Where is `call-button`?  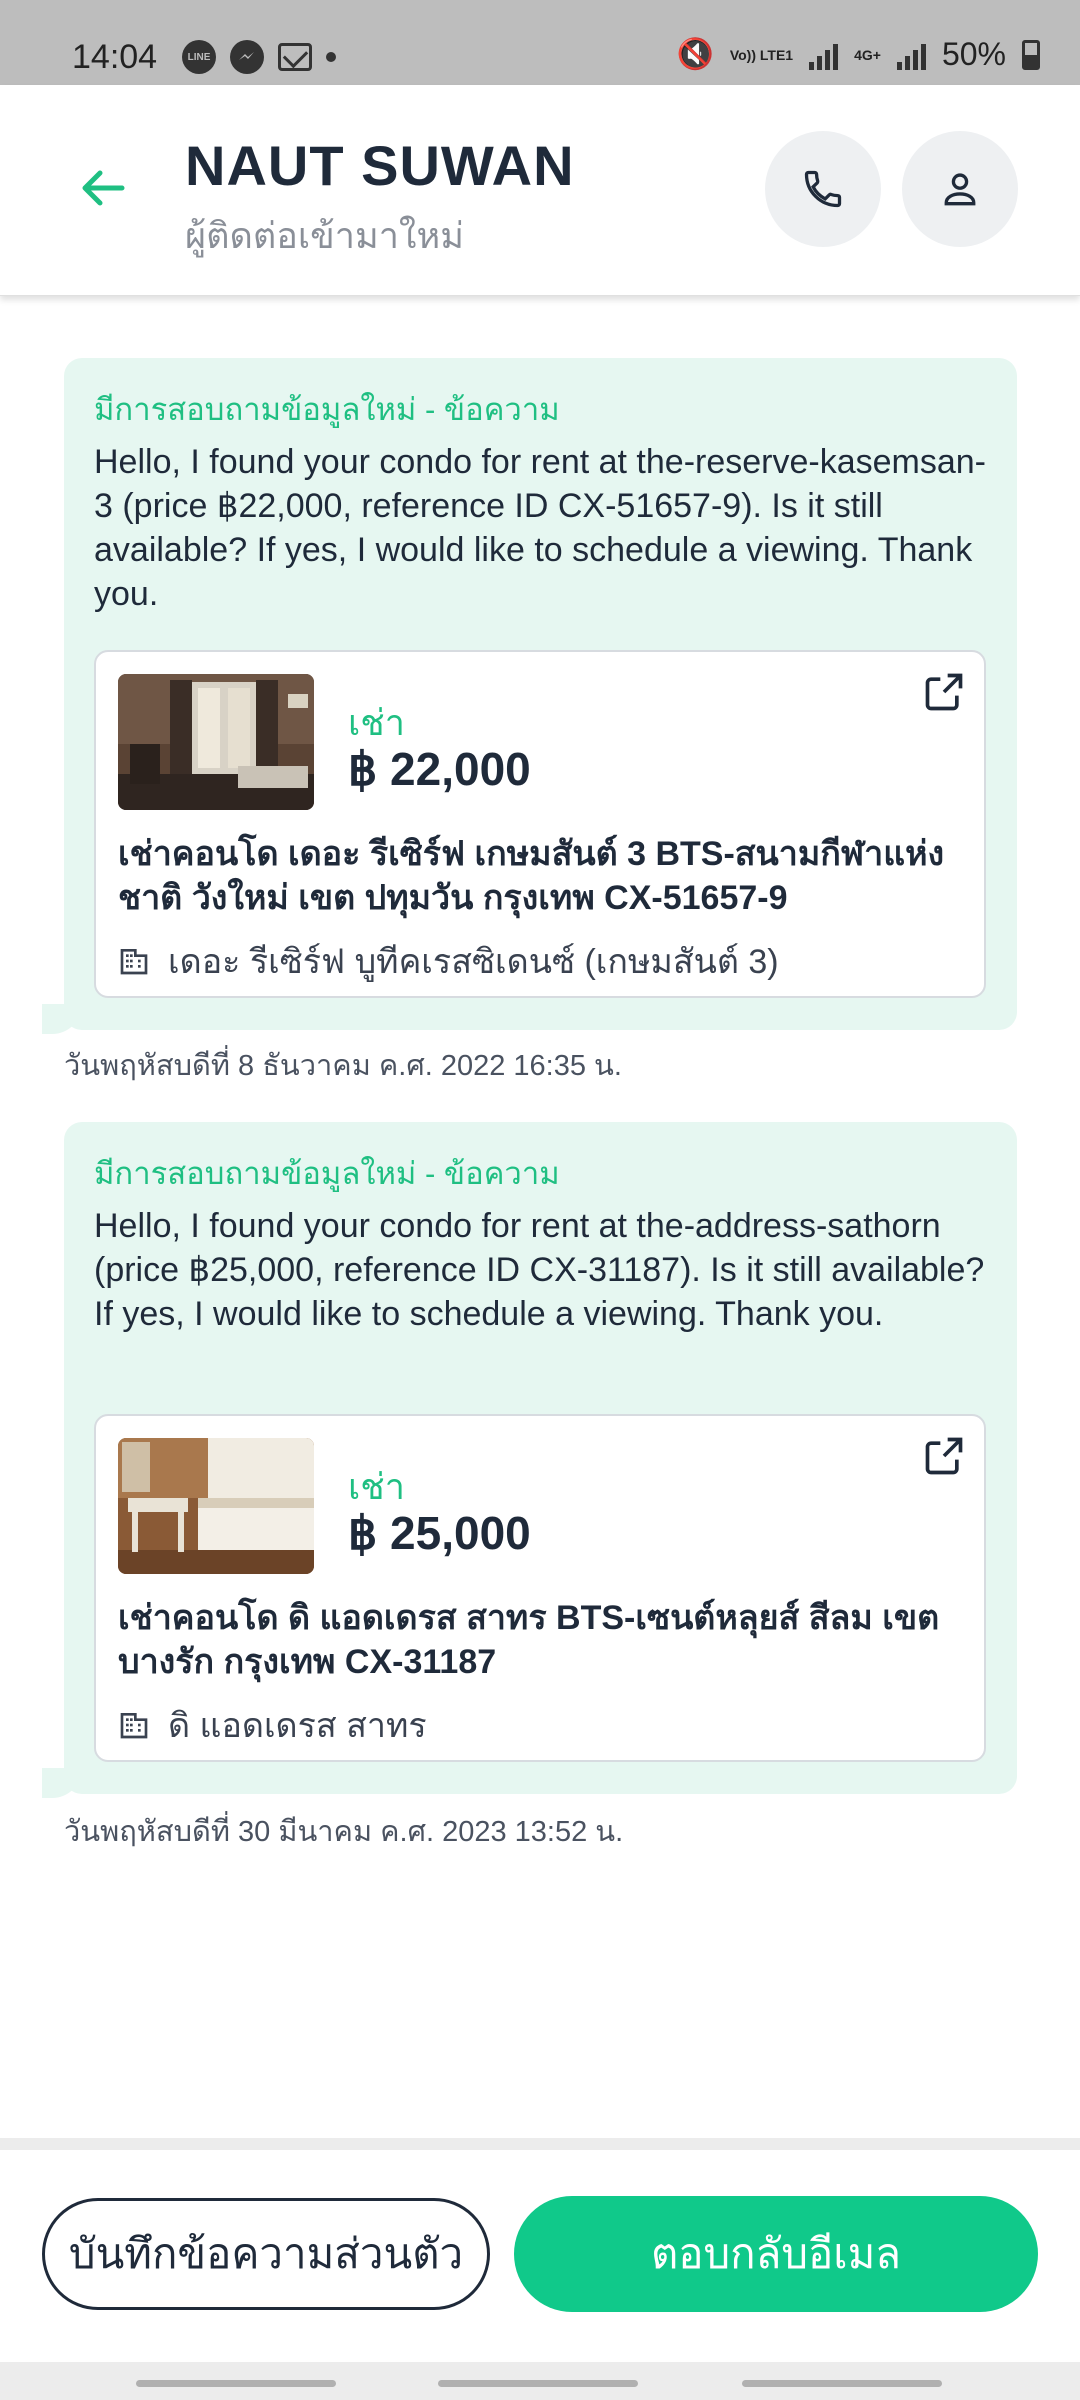
call-button is located at coordinates (823, 189).